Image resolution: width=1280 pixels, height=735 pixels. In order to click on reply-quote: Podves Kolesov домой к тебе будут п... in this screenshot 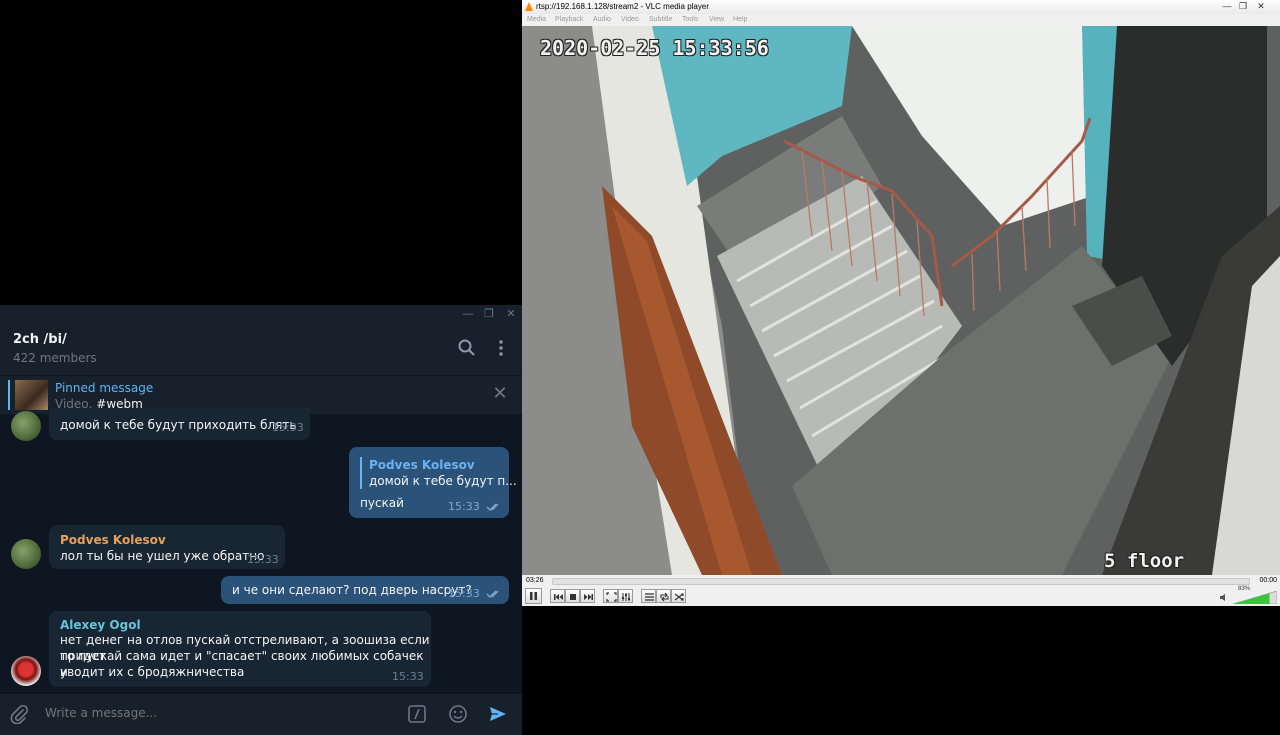, I will do `click(438, 473)`.